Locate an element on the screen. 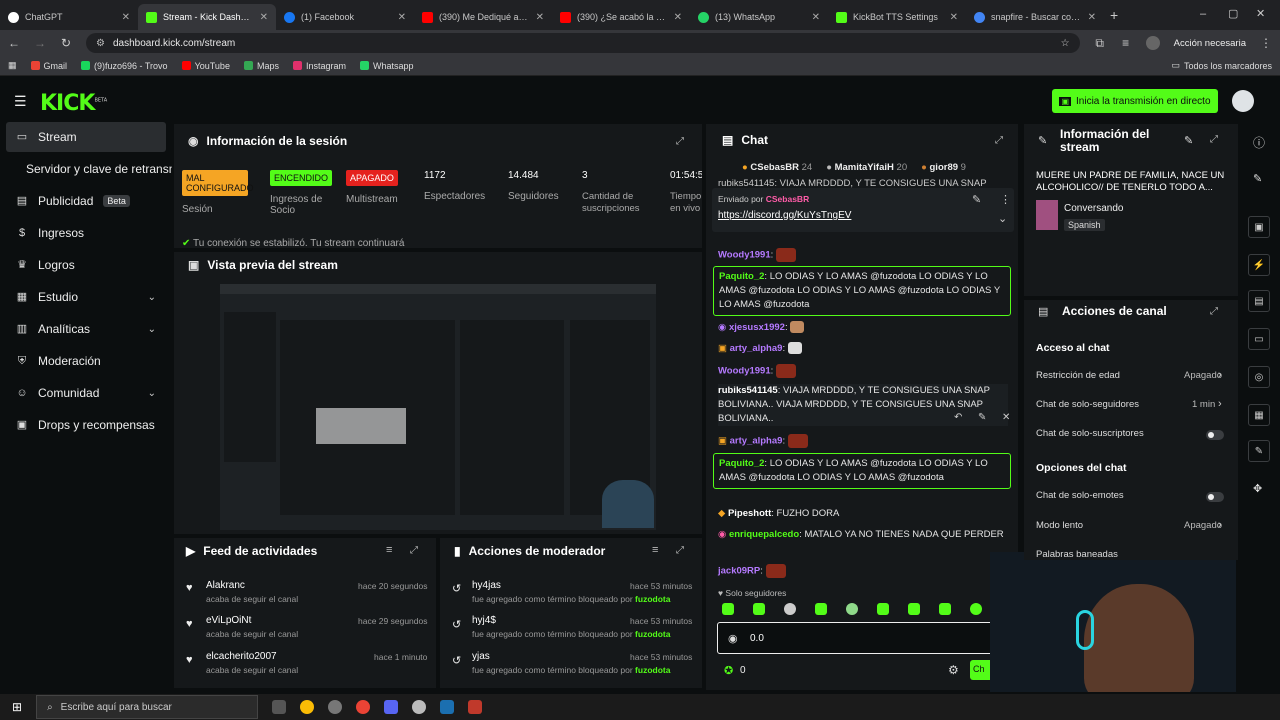 This screenshot has height=720, width=1280. minimize-icon: – is located at coordinates (1203, 14).